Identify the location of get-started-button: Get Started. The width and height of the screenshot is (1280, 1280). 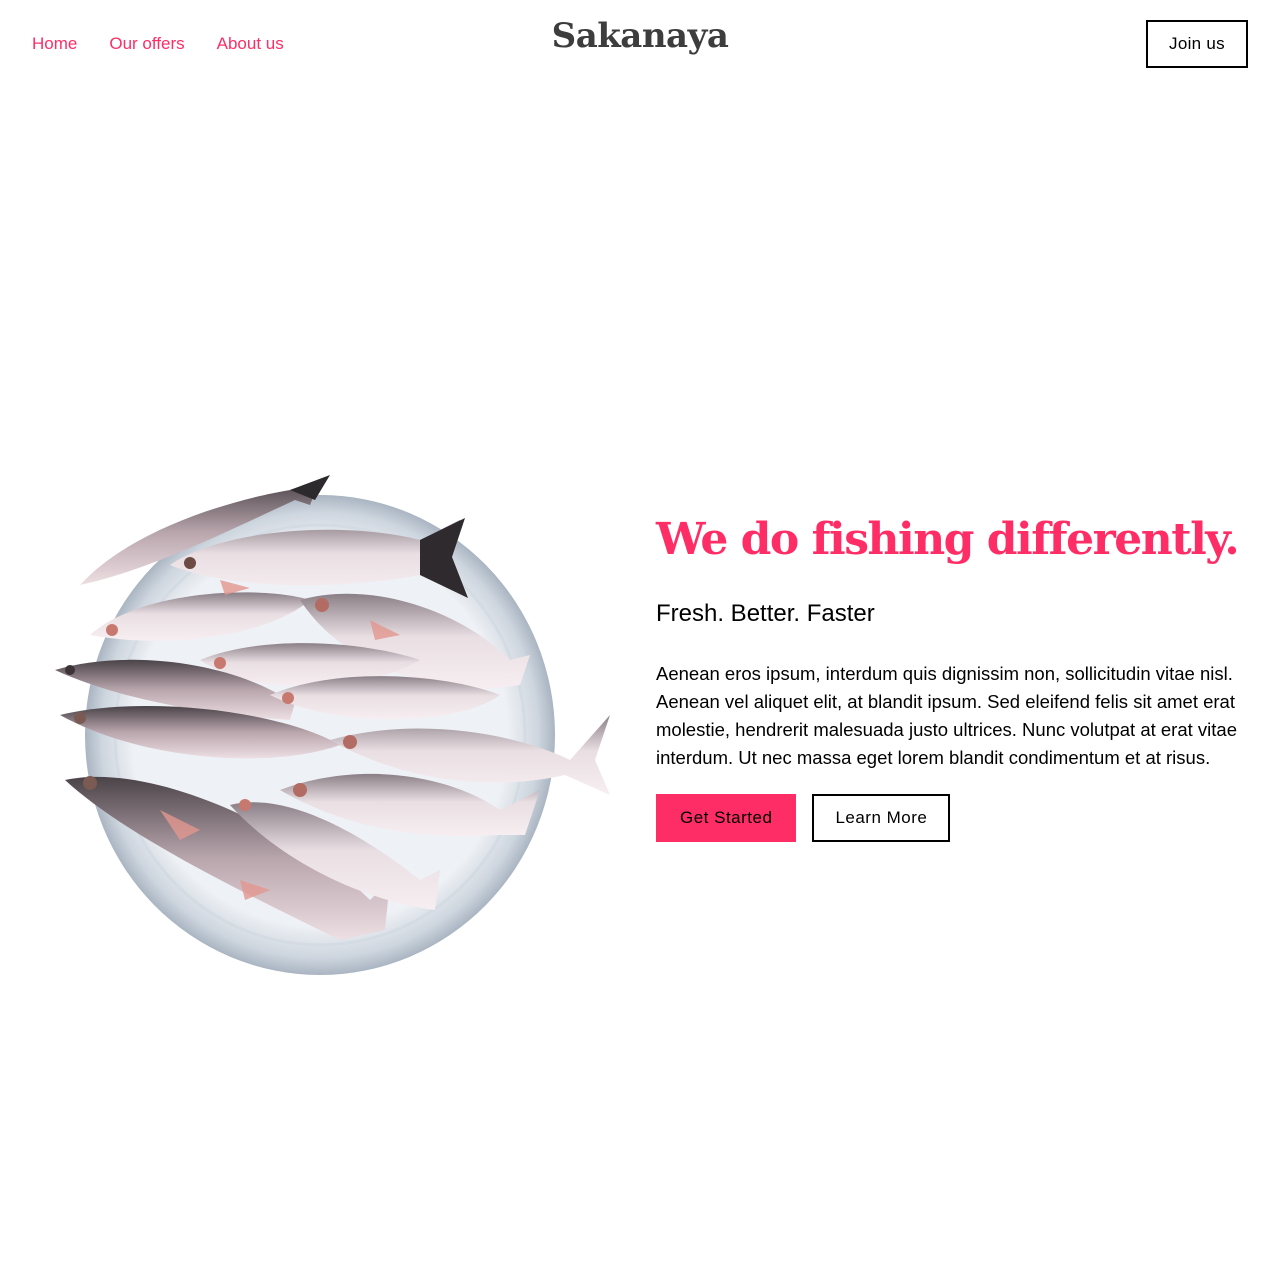
(726, 818).